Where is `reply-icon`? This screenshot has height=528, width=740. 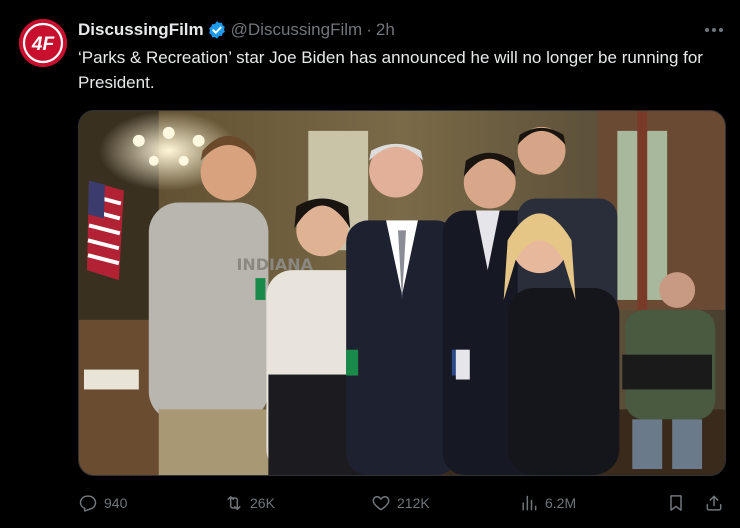
reply-icon is located at coordinates (88, 503).